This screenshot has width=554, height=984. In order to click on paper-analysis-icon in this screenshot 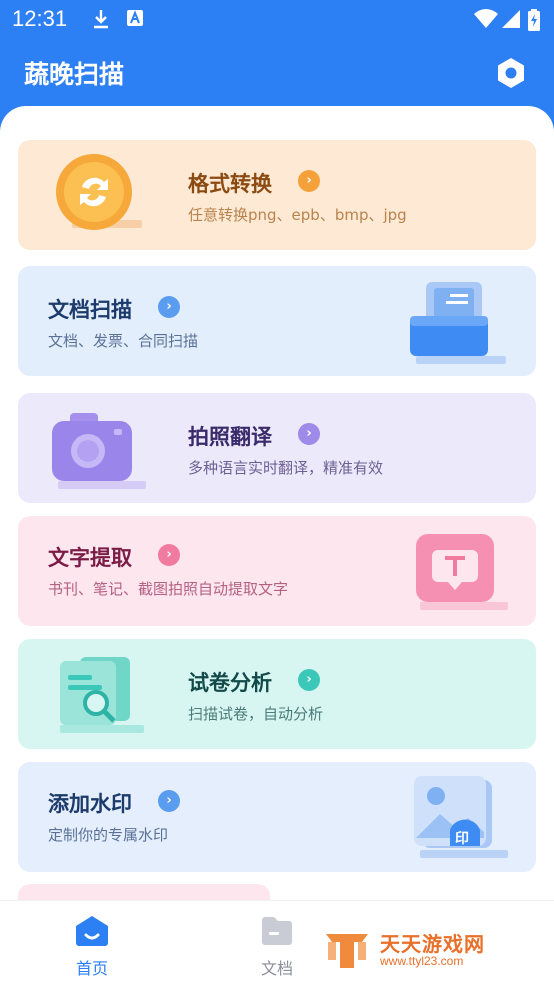, I will do `click(102, 696)`.